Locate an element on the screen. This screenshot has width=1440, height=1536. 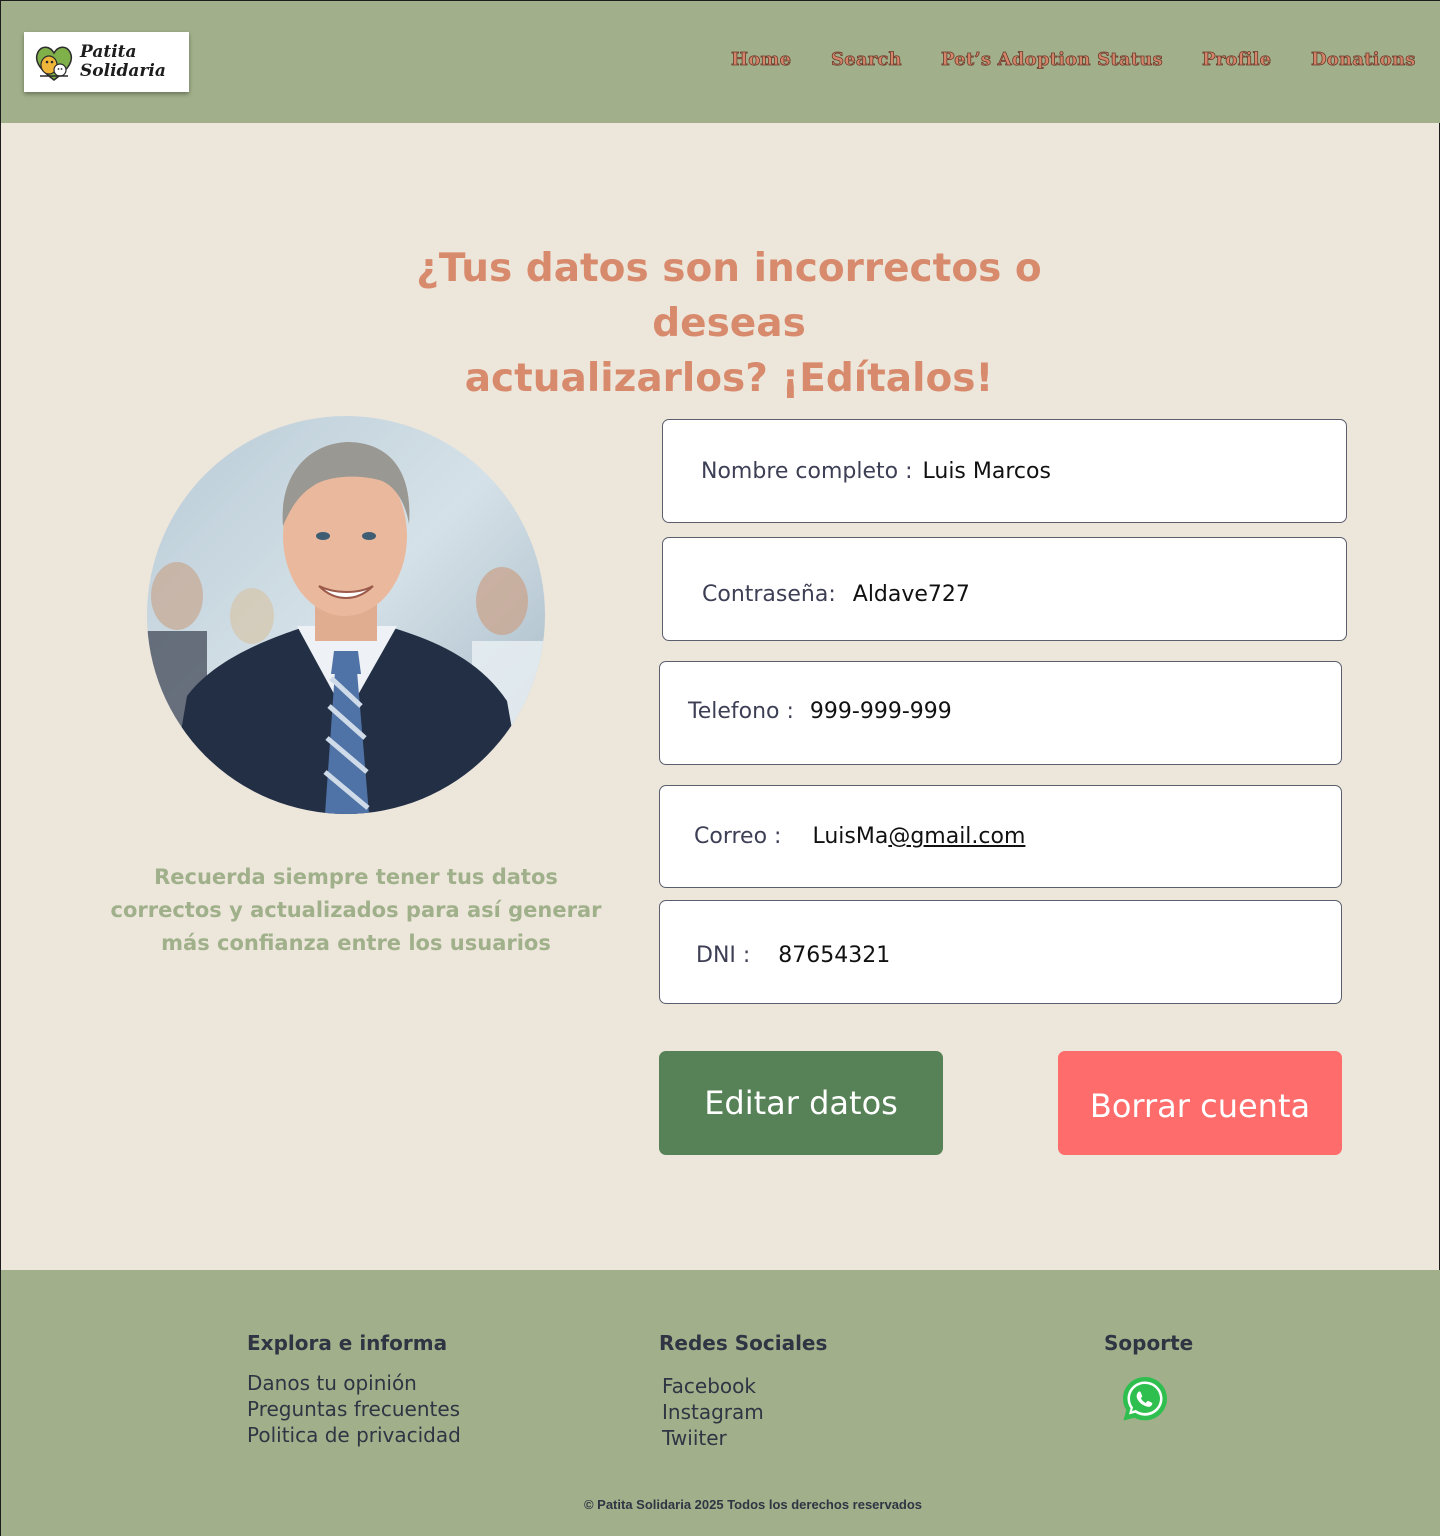
footer-social-list: Facebook Instagram Twiiter is located at coordinates (713, 1412).